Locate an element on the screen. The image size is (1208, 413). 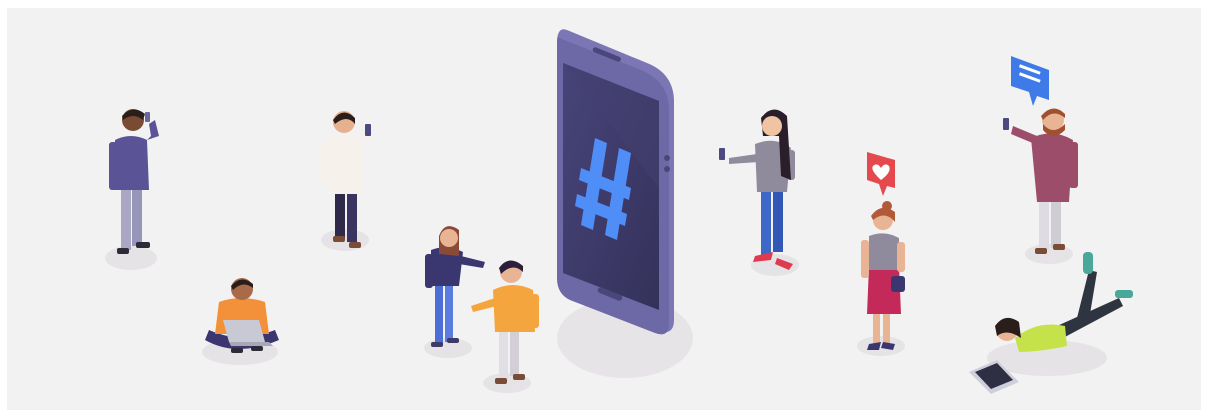
smartphone-icon is located at coordinates (625, 203).